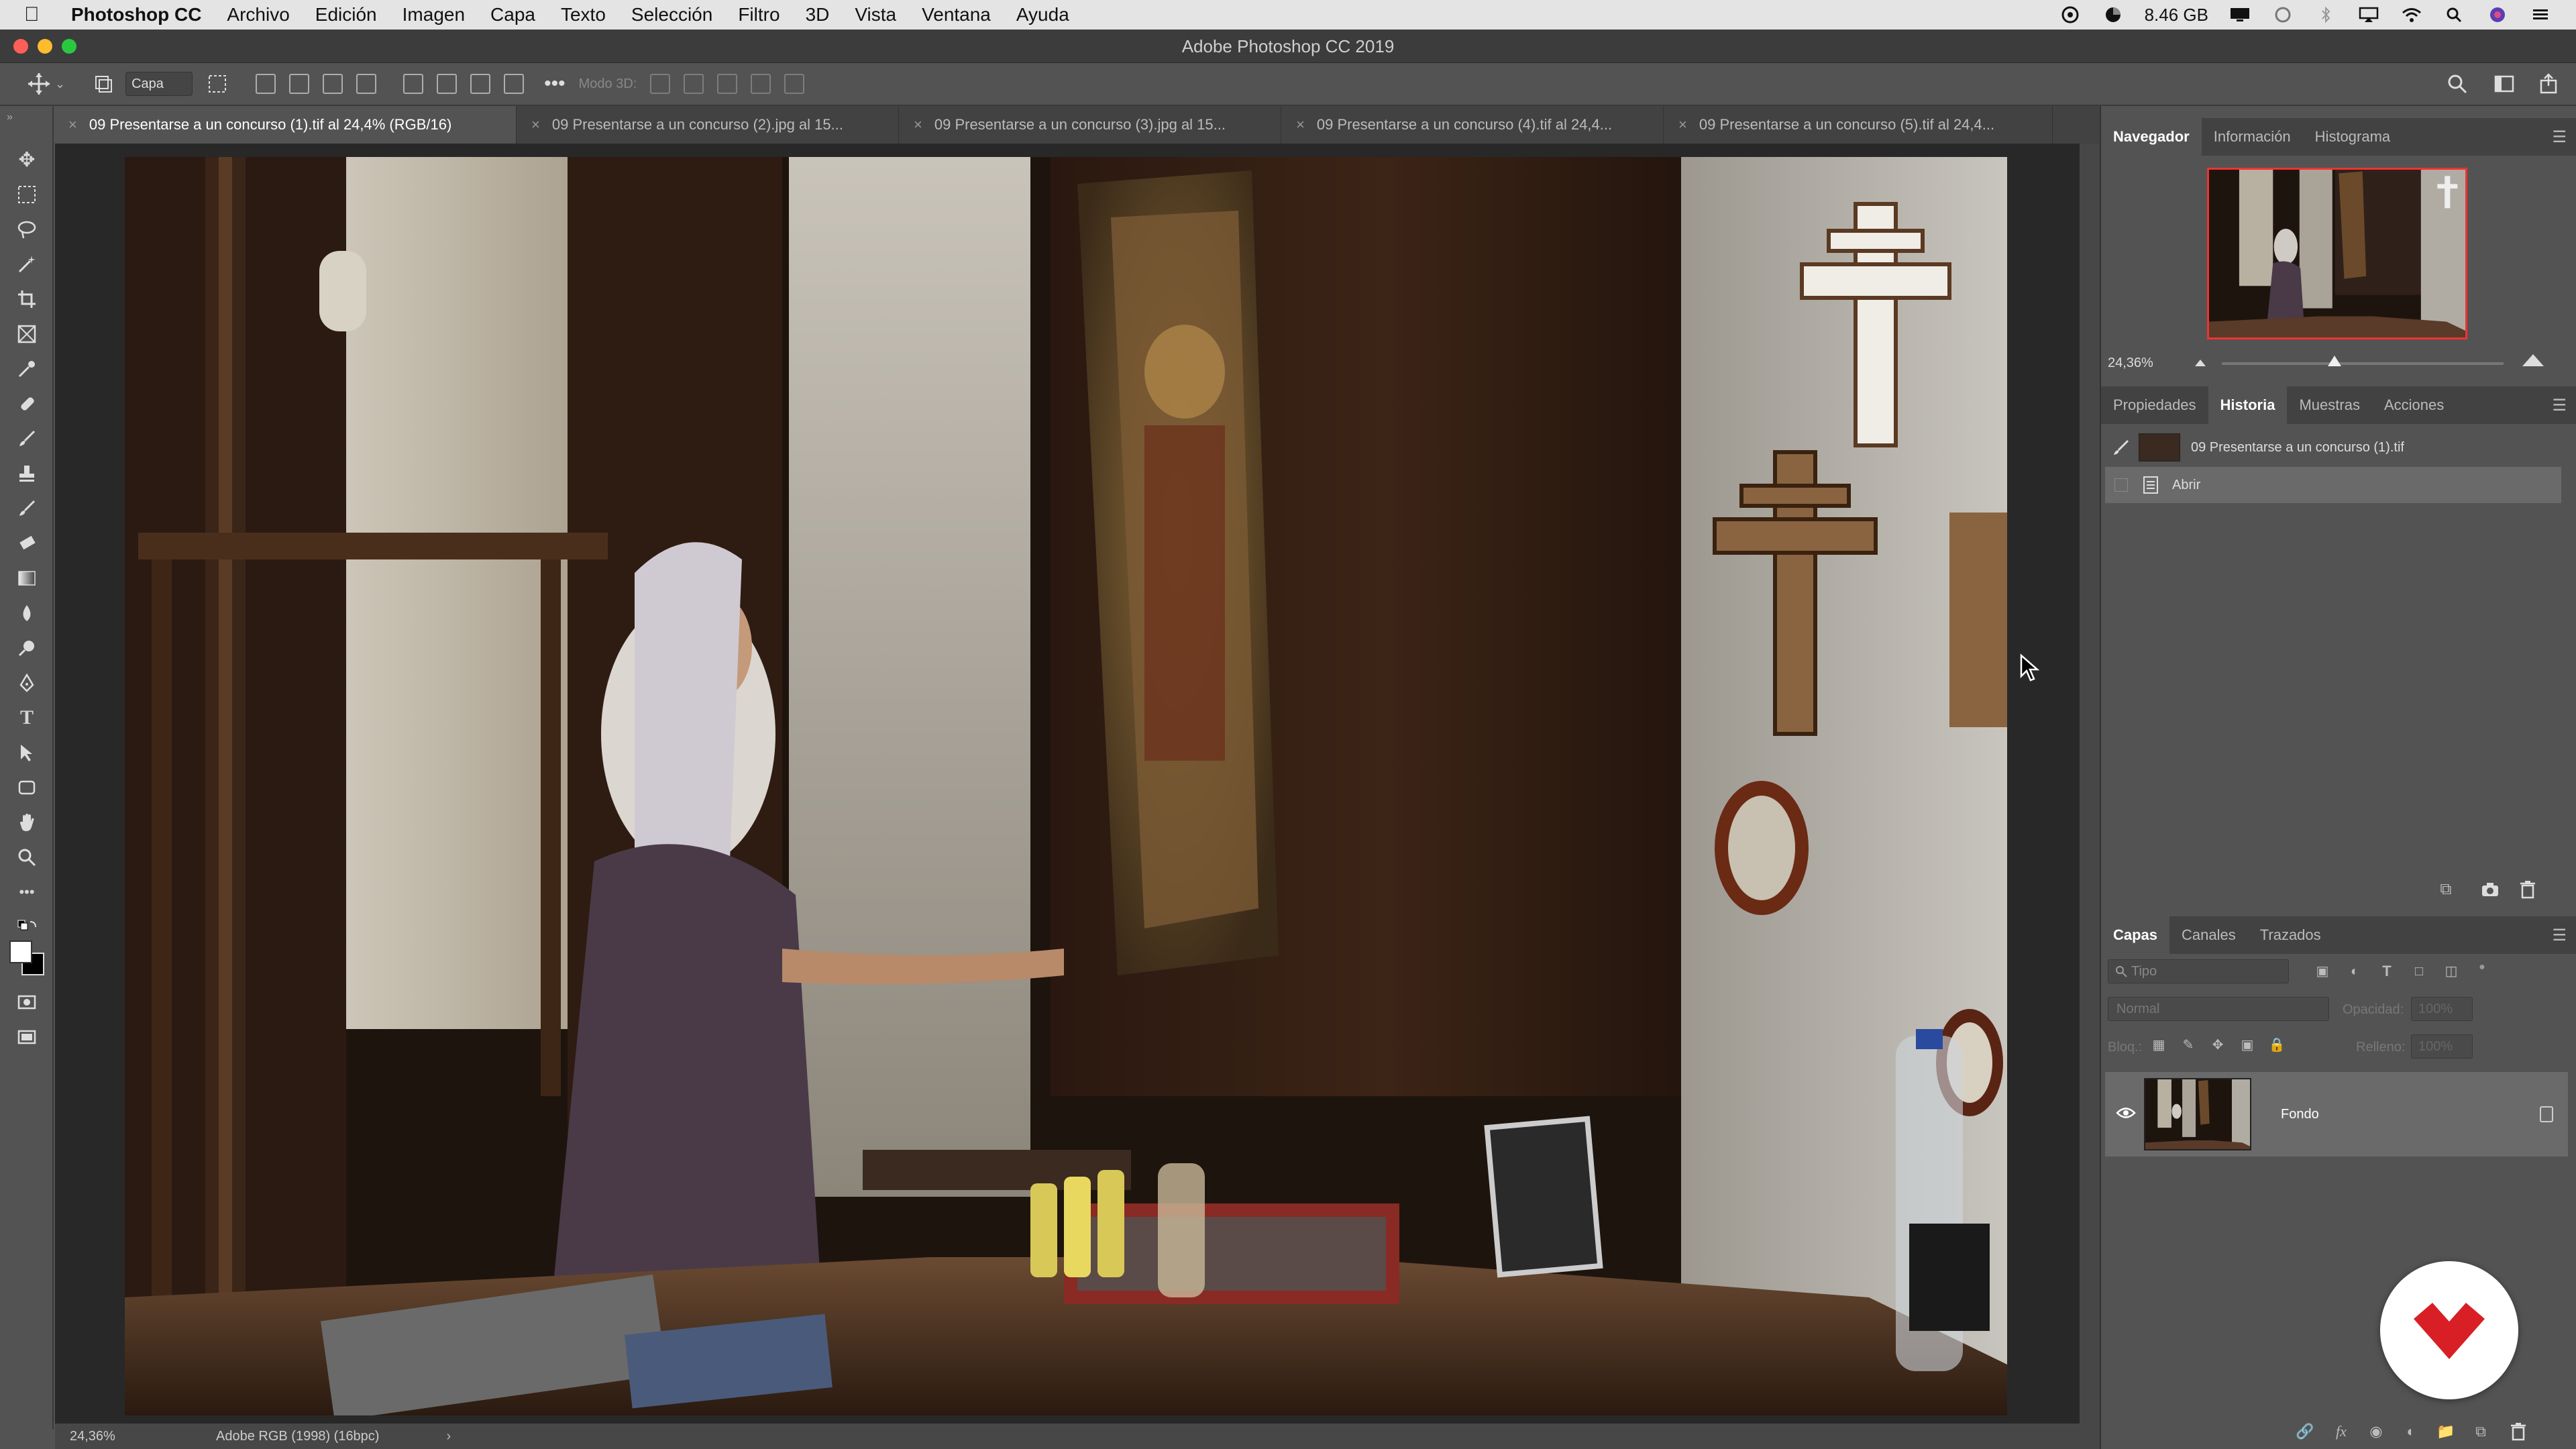  Describe the element at coordinates (26, 892) in the screenshot. I see `edit-toolbar-icon: •••` at that location.